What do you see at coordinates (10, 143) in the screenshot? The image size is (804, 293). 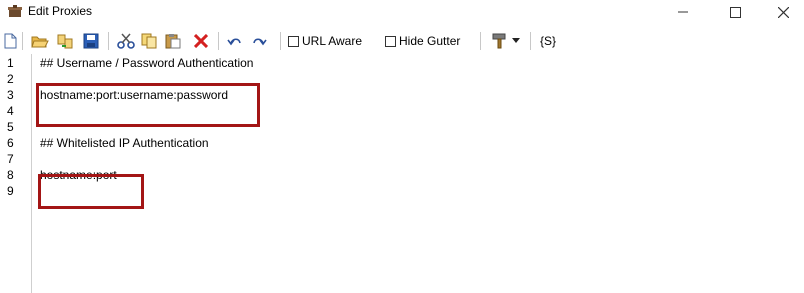 I see `line-number: 6` at bounding box center [10, 143].